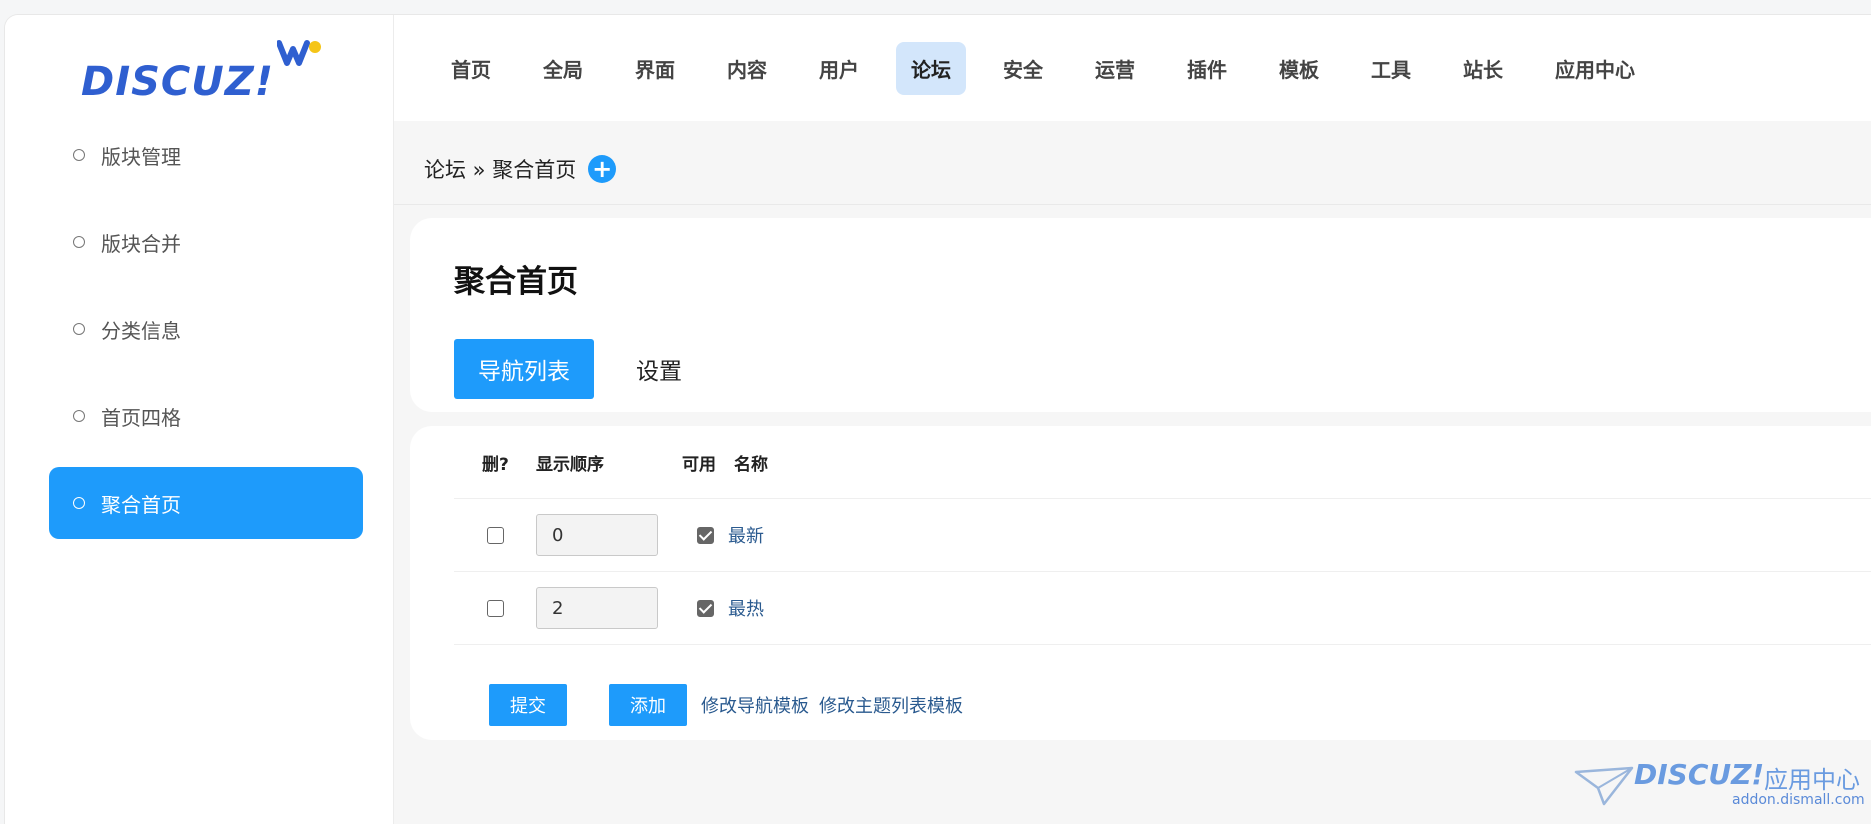  What do you see at coordinates (500, 170) in the screenshot?
I see `breadcrumb-text: 论坛 » 聚合首页` at bounding box center [500, 170].